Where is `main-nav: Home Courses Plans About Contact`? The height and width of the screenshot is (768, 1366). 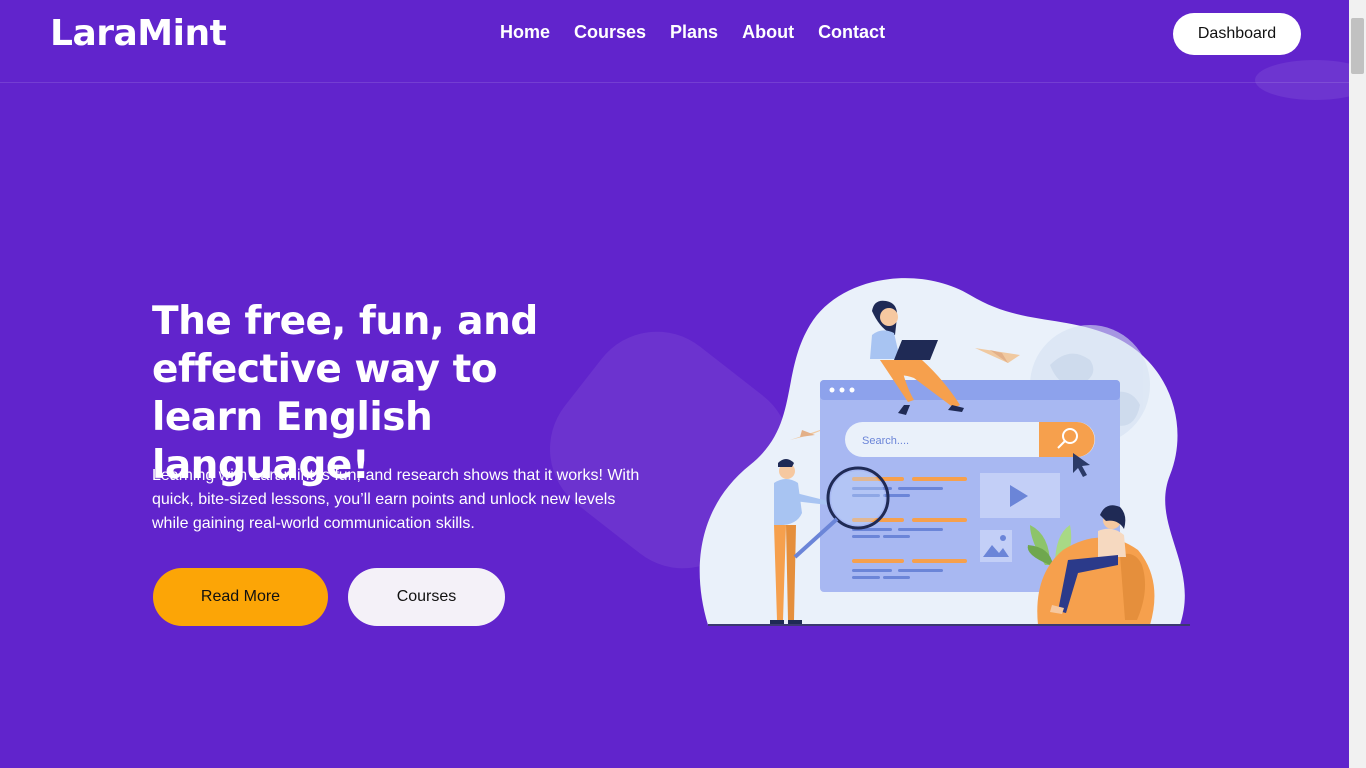 main-nav: Home Courses Plans About Contact is located at coordinates (692, 32).